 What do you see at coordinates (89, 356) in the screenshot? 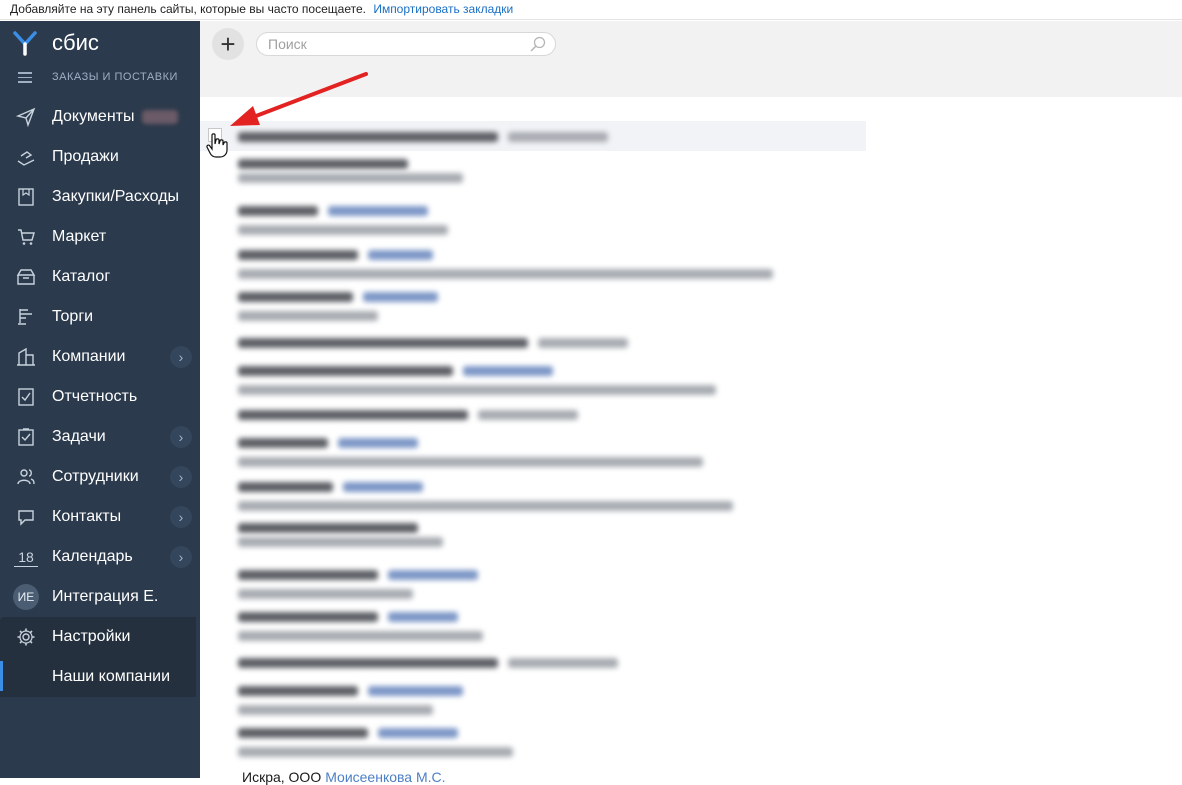
I see `sidebar-item-label: Компании` at bounding box center [89, 356].